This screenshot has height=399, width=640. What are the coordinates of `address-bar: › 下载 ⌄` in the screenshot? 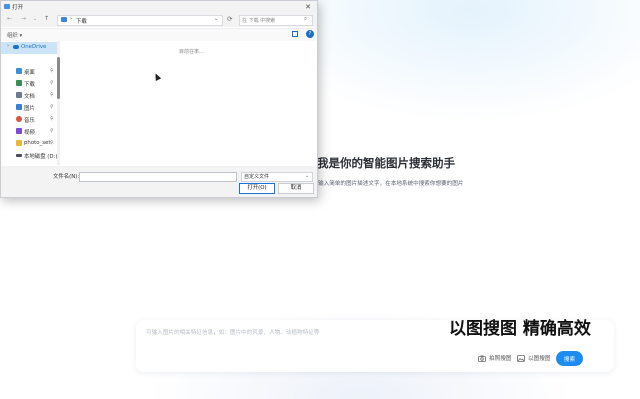 It's located at (140, 20).